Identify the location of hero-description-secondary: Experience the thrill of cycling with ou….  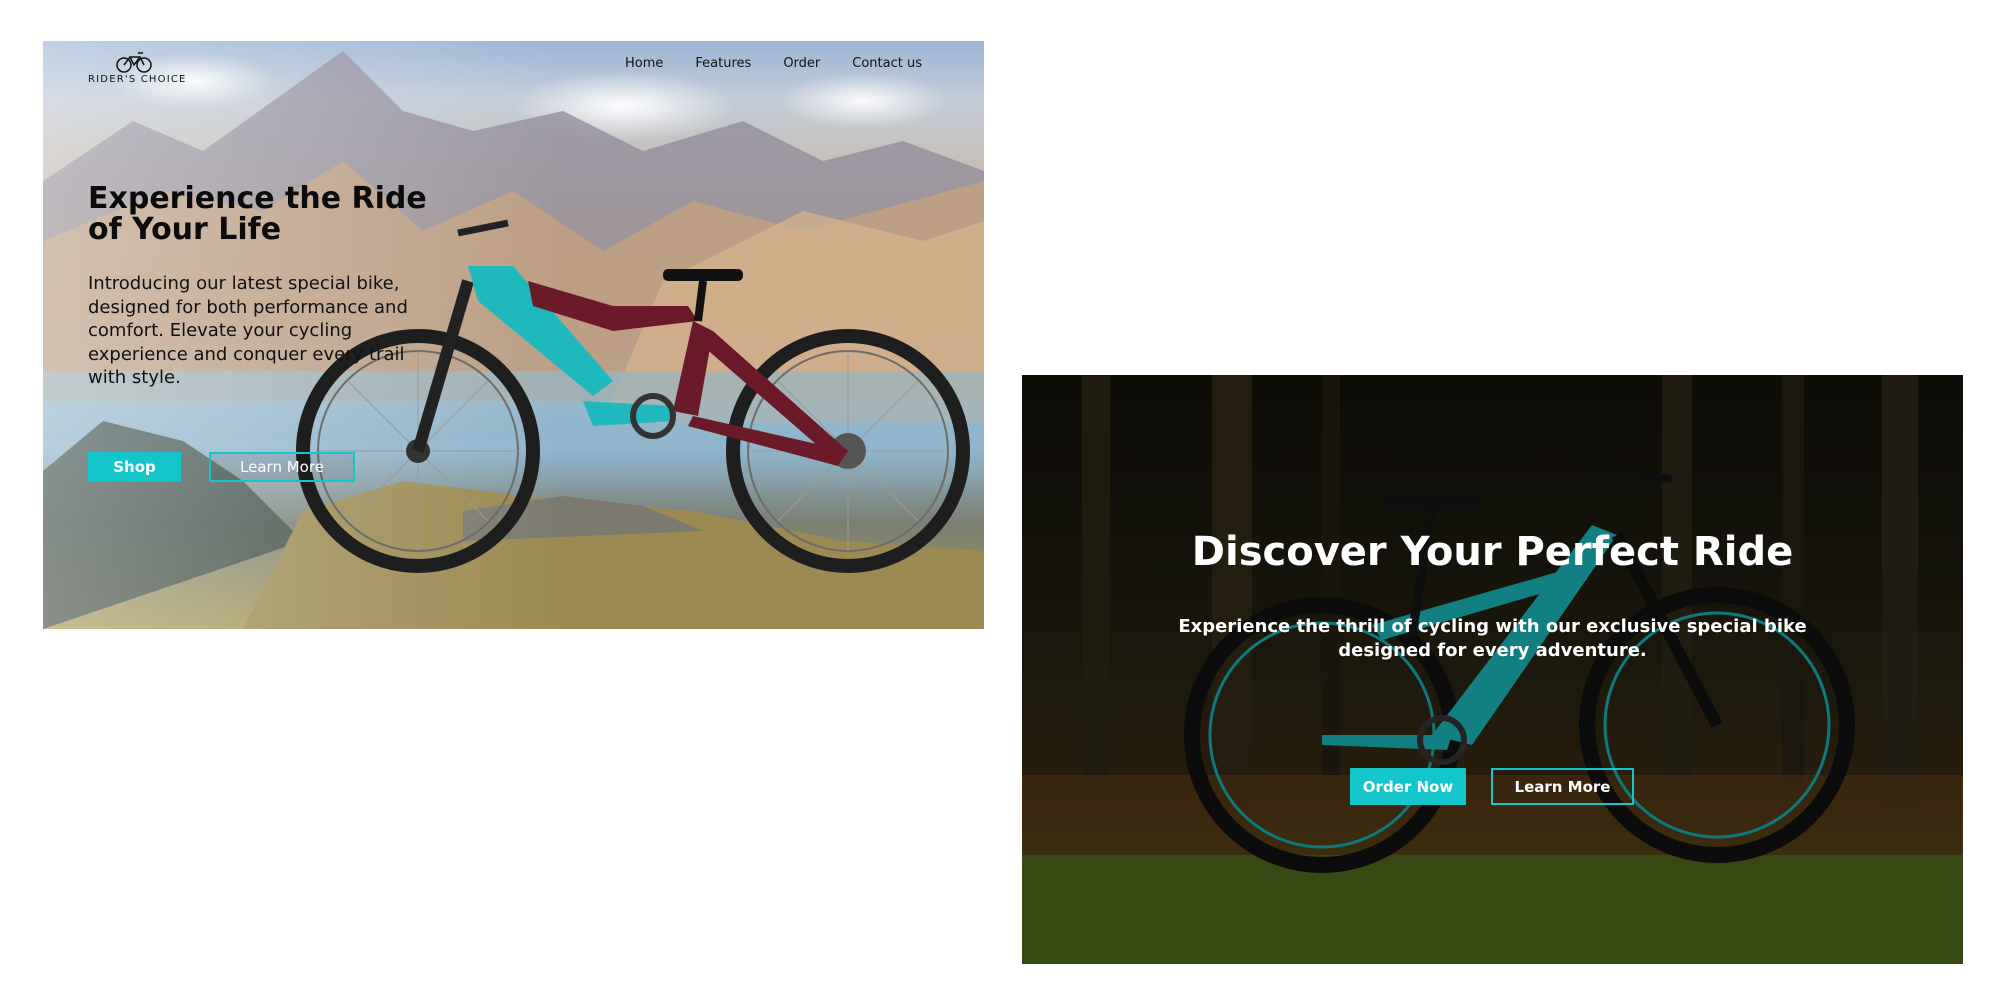
(1492, 638).